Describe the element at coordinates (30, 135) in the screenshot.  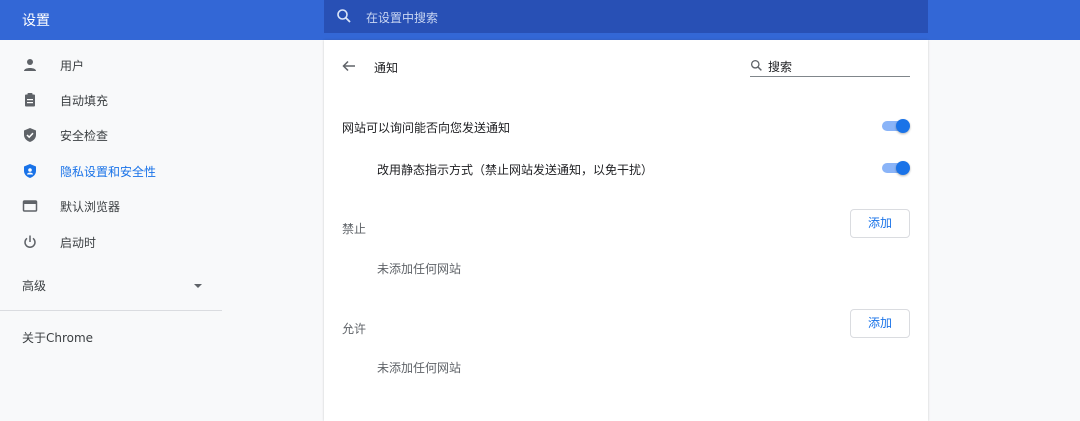
I see `shield-check-icon` at that location.